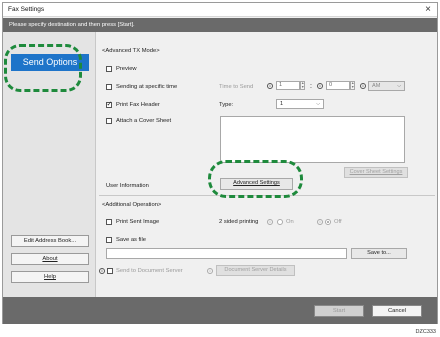 The width and height of the screenshot is (440, 337). Describe the element at coordinates (132, 205) in the screenshot. I see `additional-operation-heading: <Additional Operation>` at that location.